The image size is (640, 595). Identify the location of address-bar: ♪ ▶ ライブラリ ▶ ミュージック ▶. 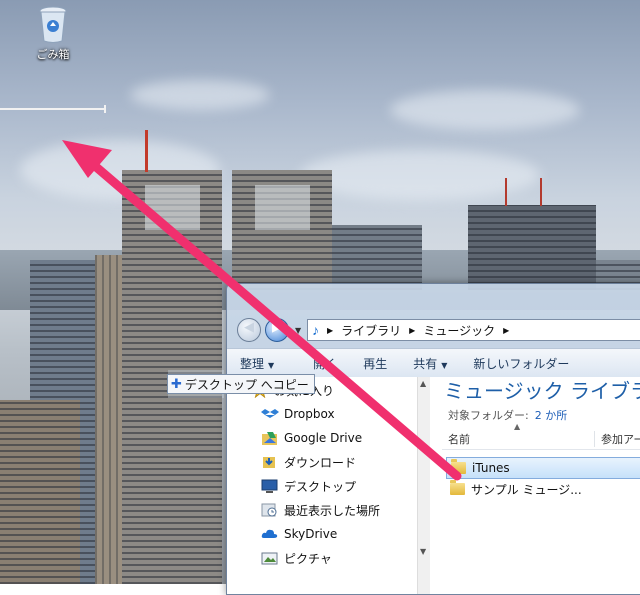
(473, 330).